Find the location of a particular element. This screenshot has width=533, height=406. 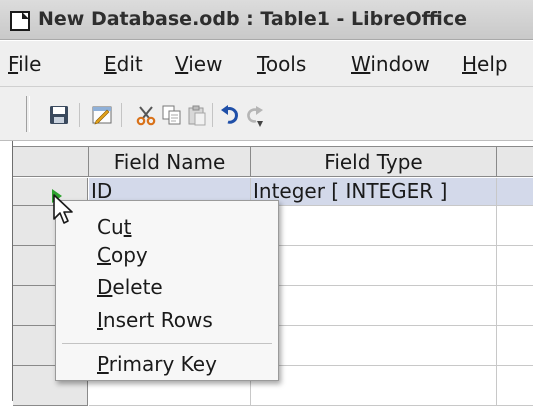

paste-icon is located at coordinates (197, 115).